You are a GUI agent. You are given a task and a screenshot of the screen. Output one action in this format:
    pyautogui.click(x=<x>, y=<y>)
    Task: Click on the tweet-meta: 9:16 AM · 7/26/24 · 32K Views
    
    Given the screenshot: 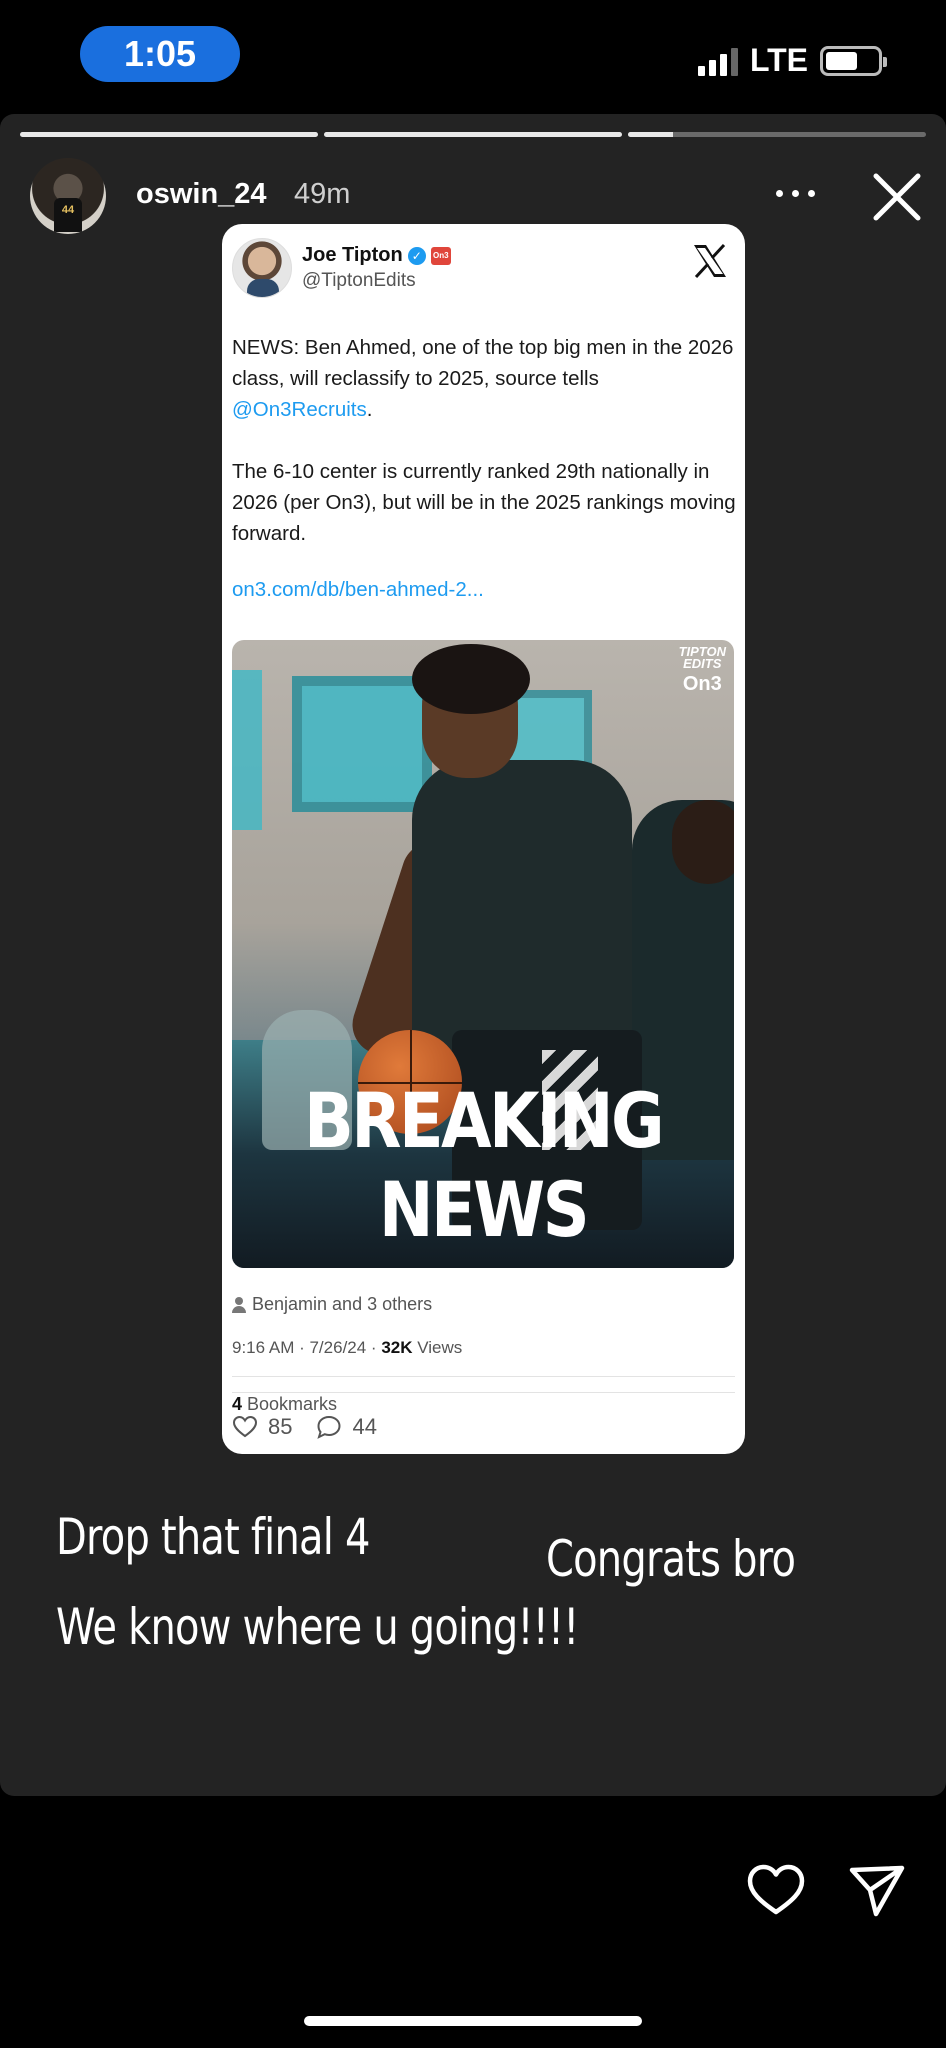 What is the action you would take?
    pyautogui.click(x=347, y=1347)
    